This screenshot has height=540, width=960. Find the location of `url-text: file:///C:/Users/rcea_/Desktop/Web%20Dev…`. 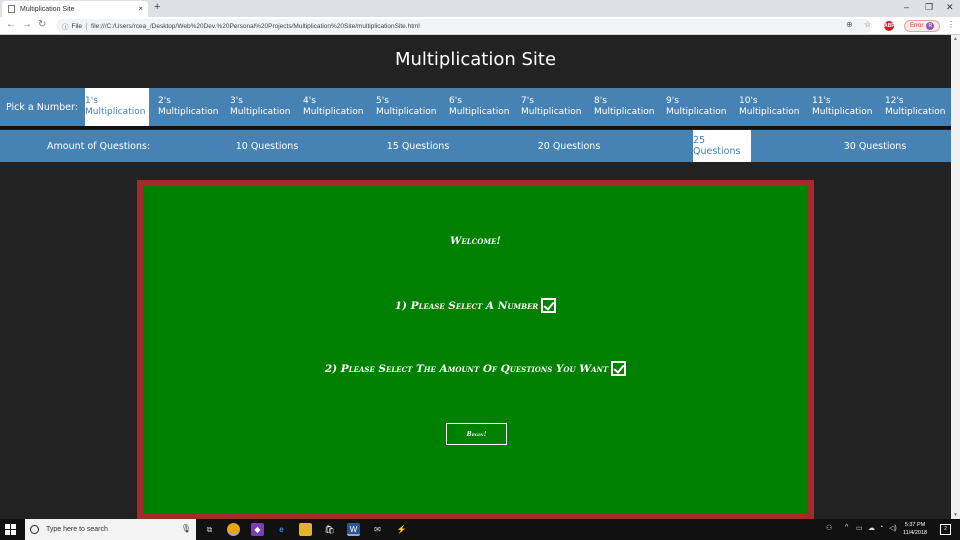

url-text: file:///C:/Users/rcea_/Desktop/Web%20Dev… is located at coordinates (255, 26).